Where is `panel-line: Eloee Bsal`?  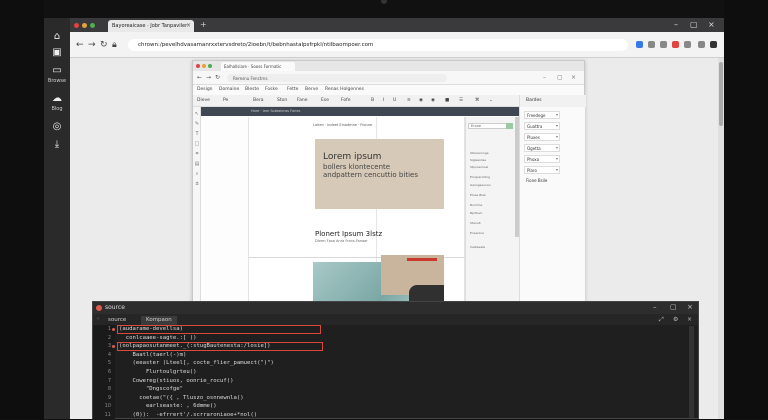 panel-line: Eloee Bsal is located at coordinates (478, 195).